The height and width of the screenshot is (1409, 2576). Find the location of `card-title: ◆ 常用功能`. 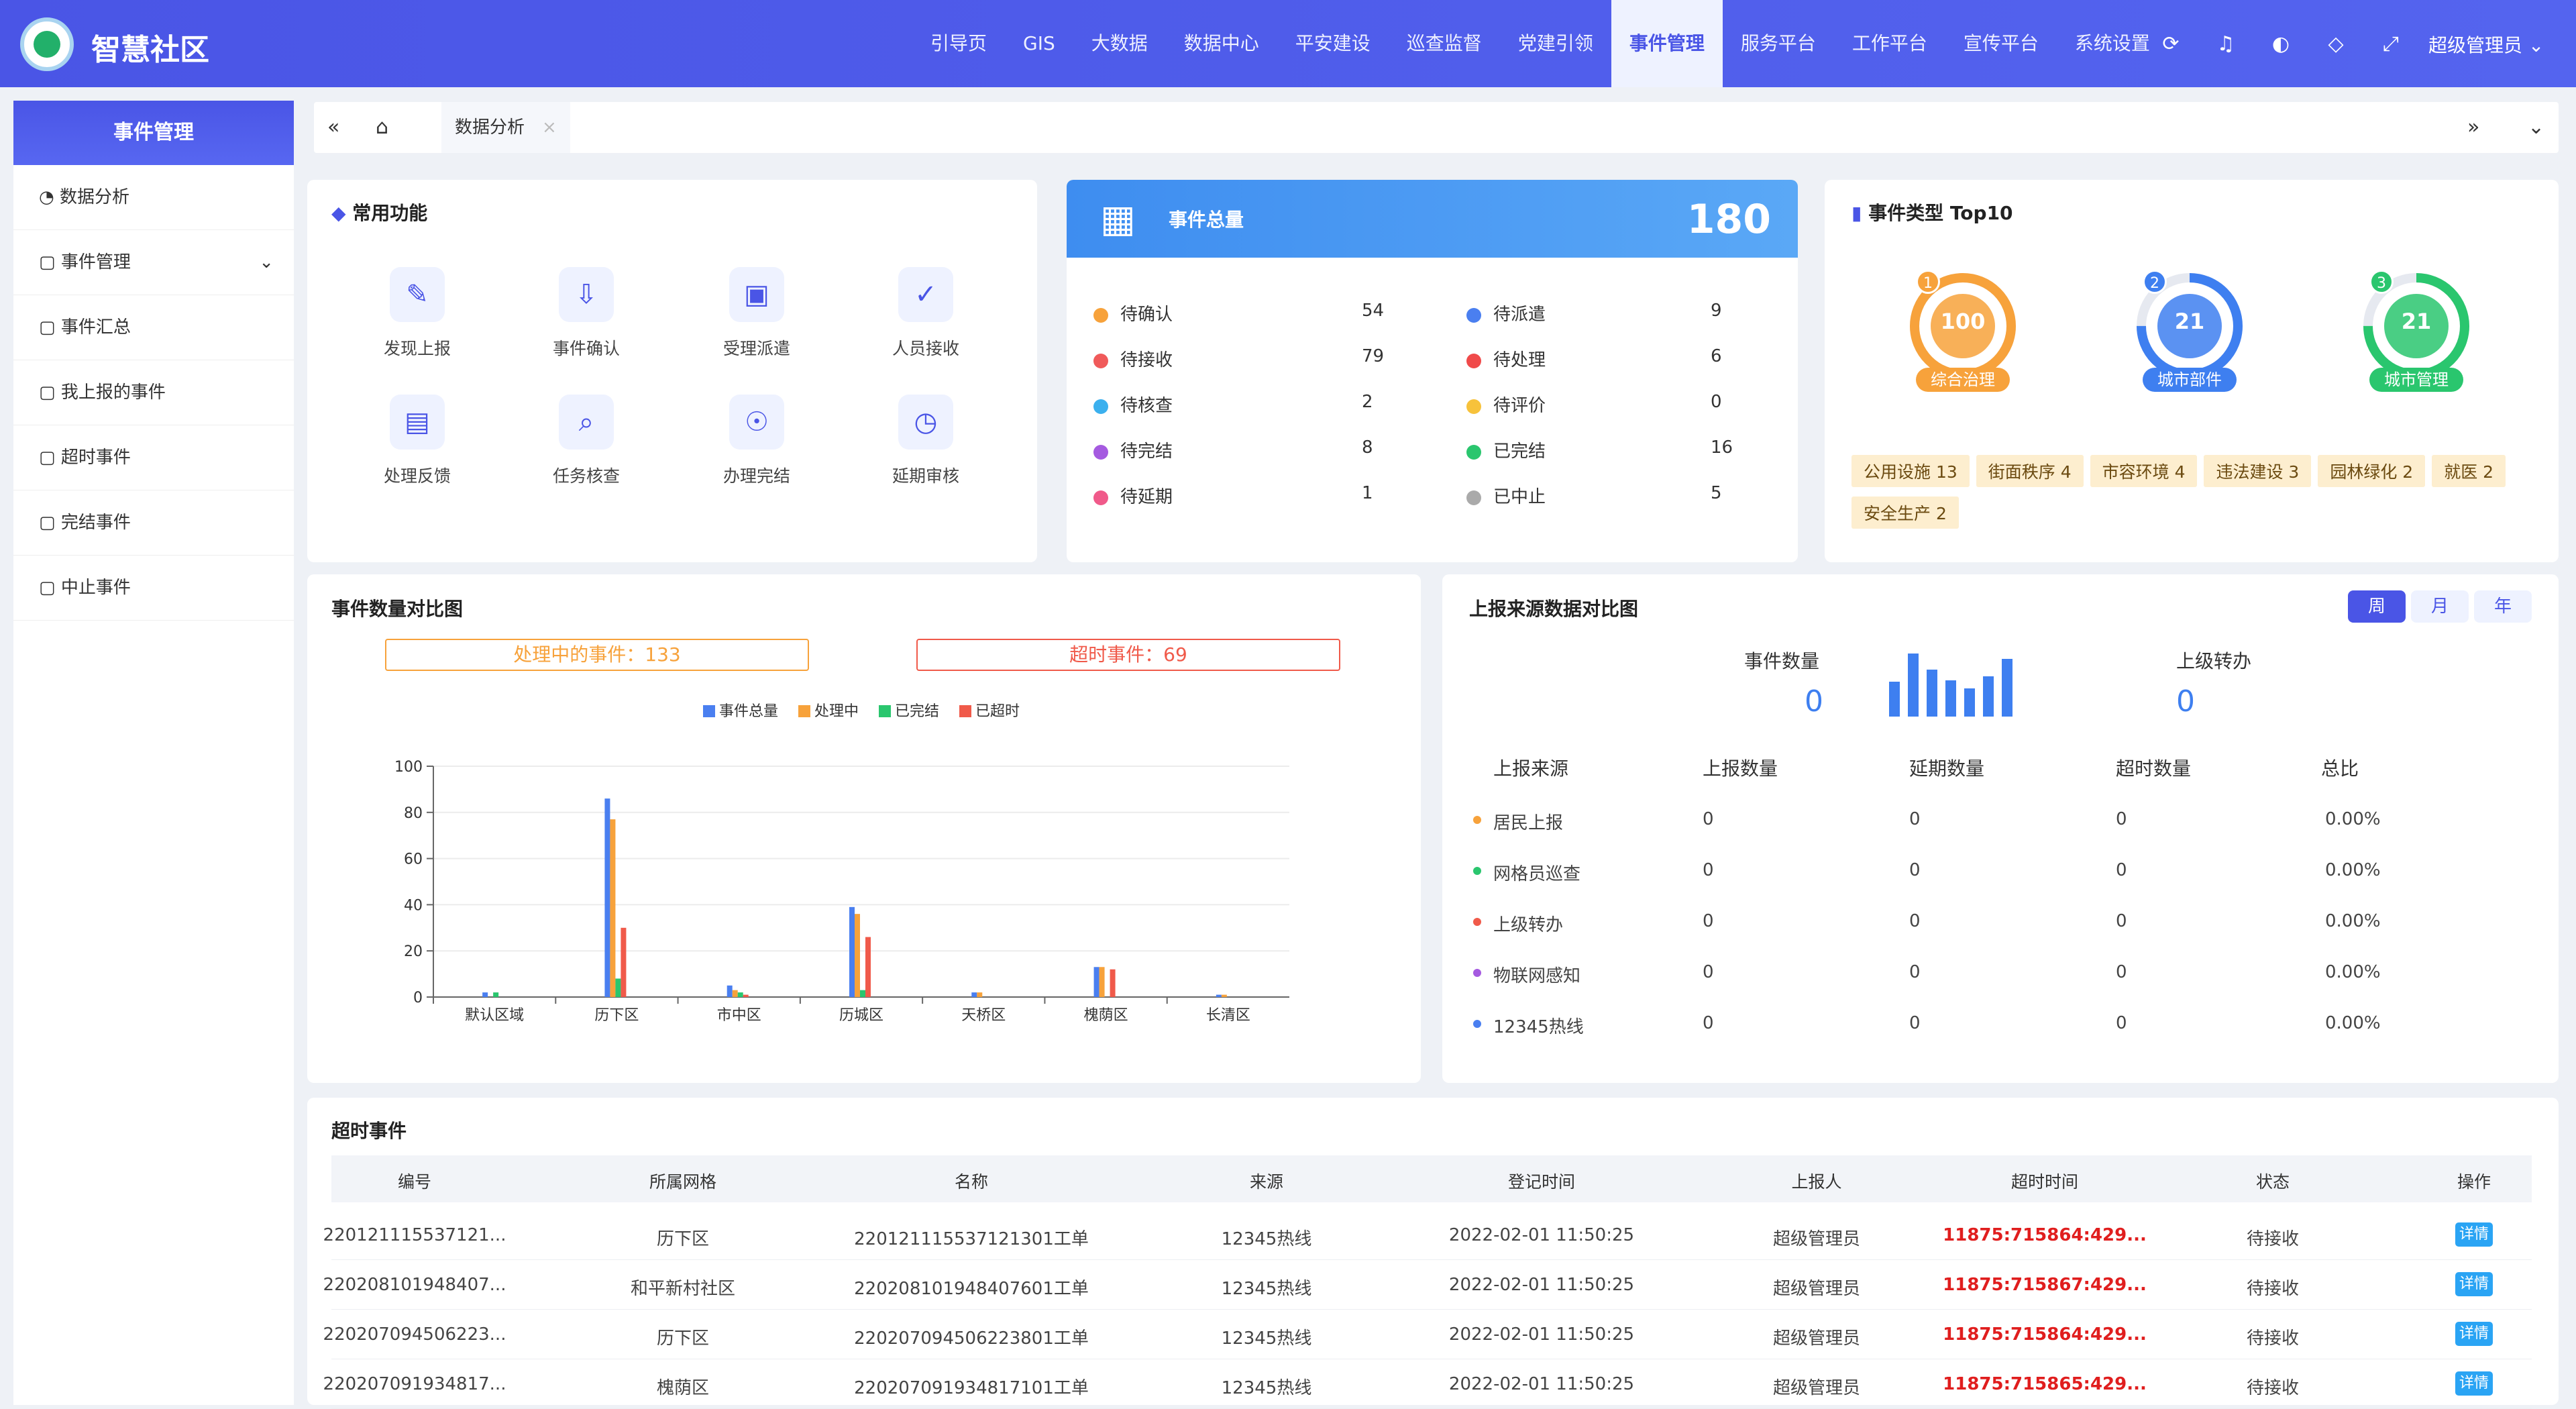

card-title: ◆ 常用功能 is located at coordinates (379, 212).